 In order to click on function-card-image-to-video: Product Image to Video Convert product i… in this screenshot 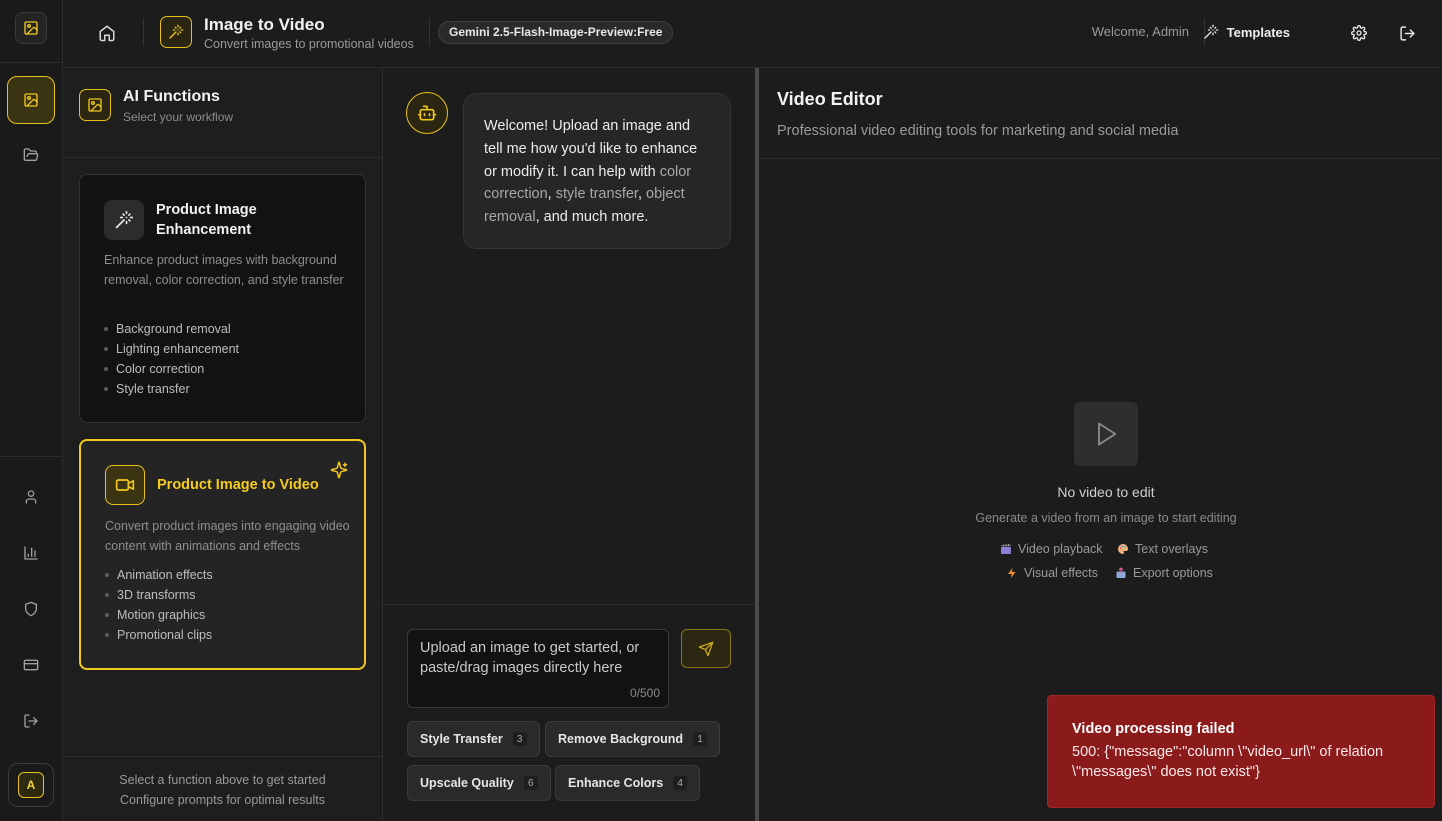, I will do `click(222, 554)`.